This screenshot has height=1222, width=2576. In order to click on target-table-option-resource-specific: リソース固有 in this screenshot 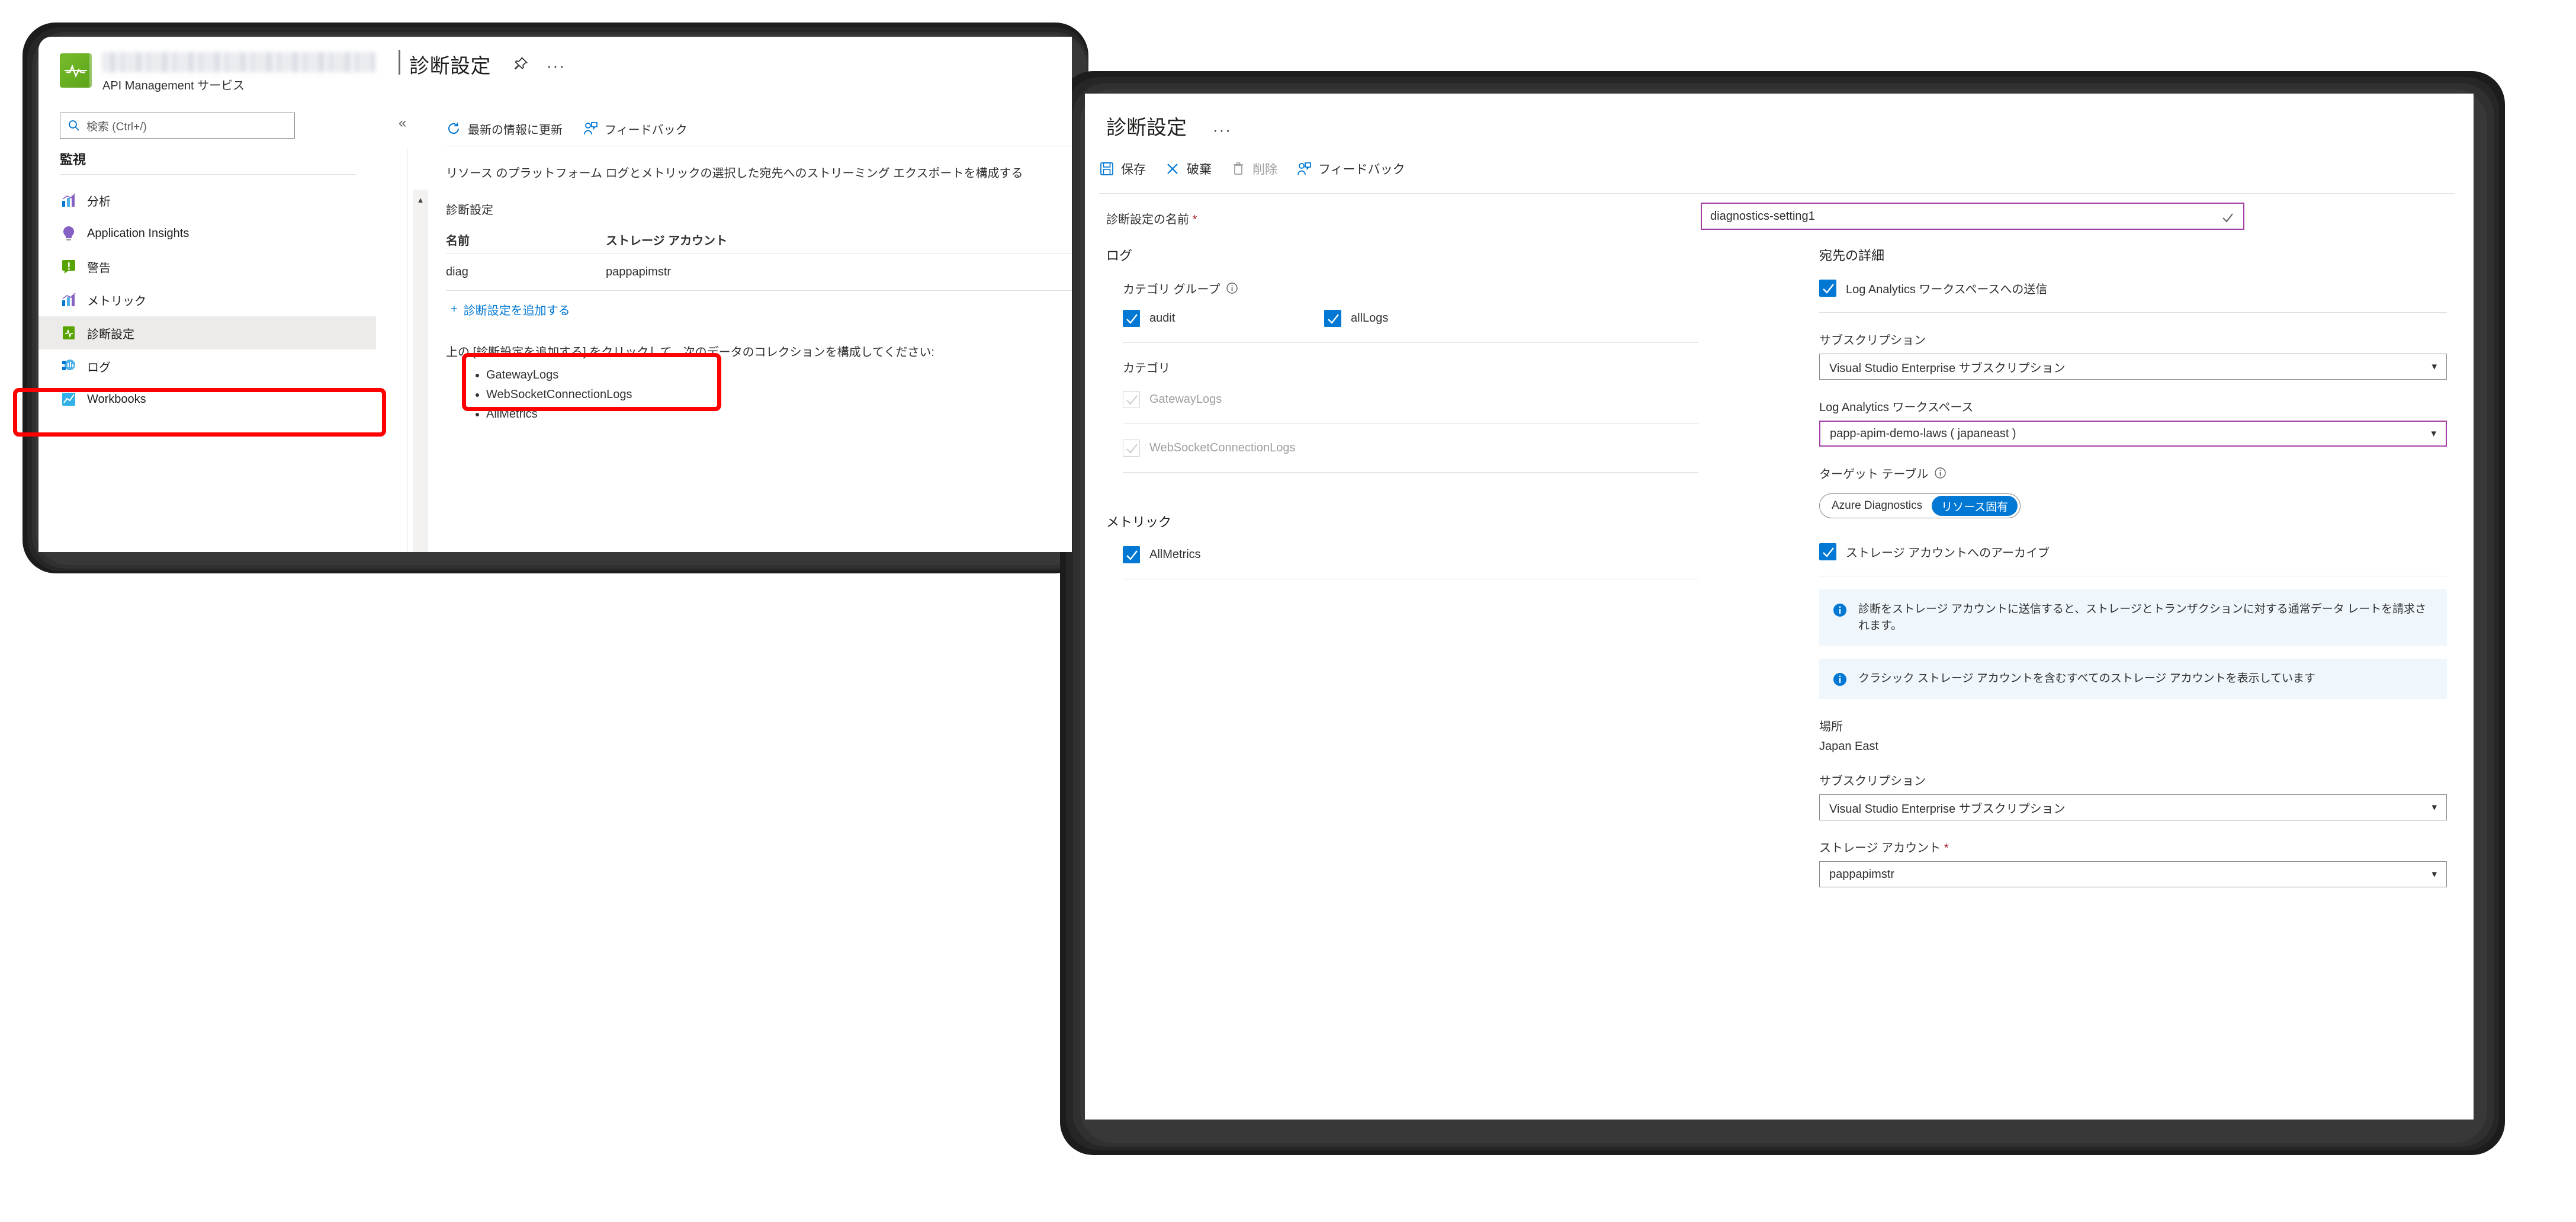, I will do `click(1975, 506)`.